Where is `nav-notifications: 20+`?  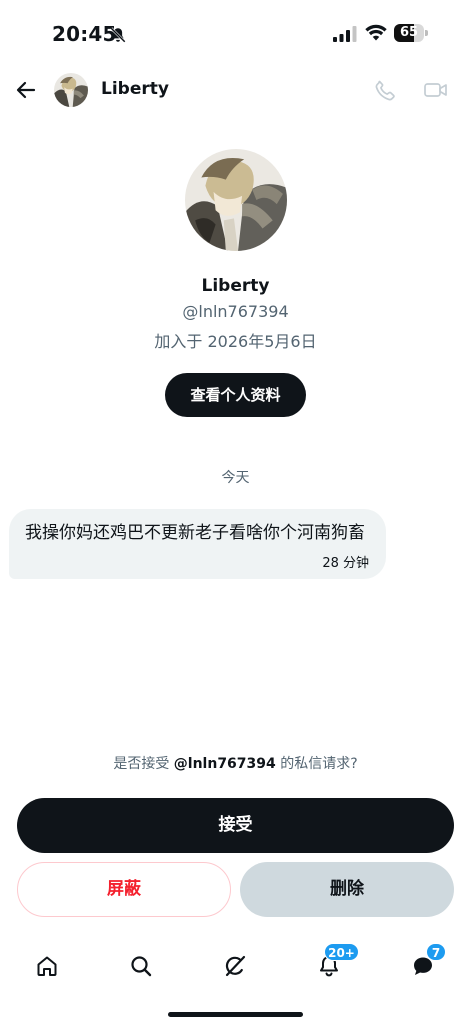 nav-notifications: 20+ is located at coordinates (333, 965).